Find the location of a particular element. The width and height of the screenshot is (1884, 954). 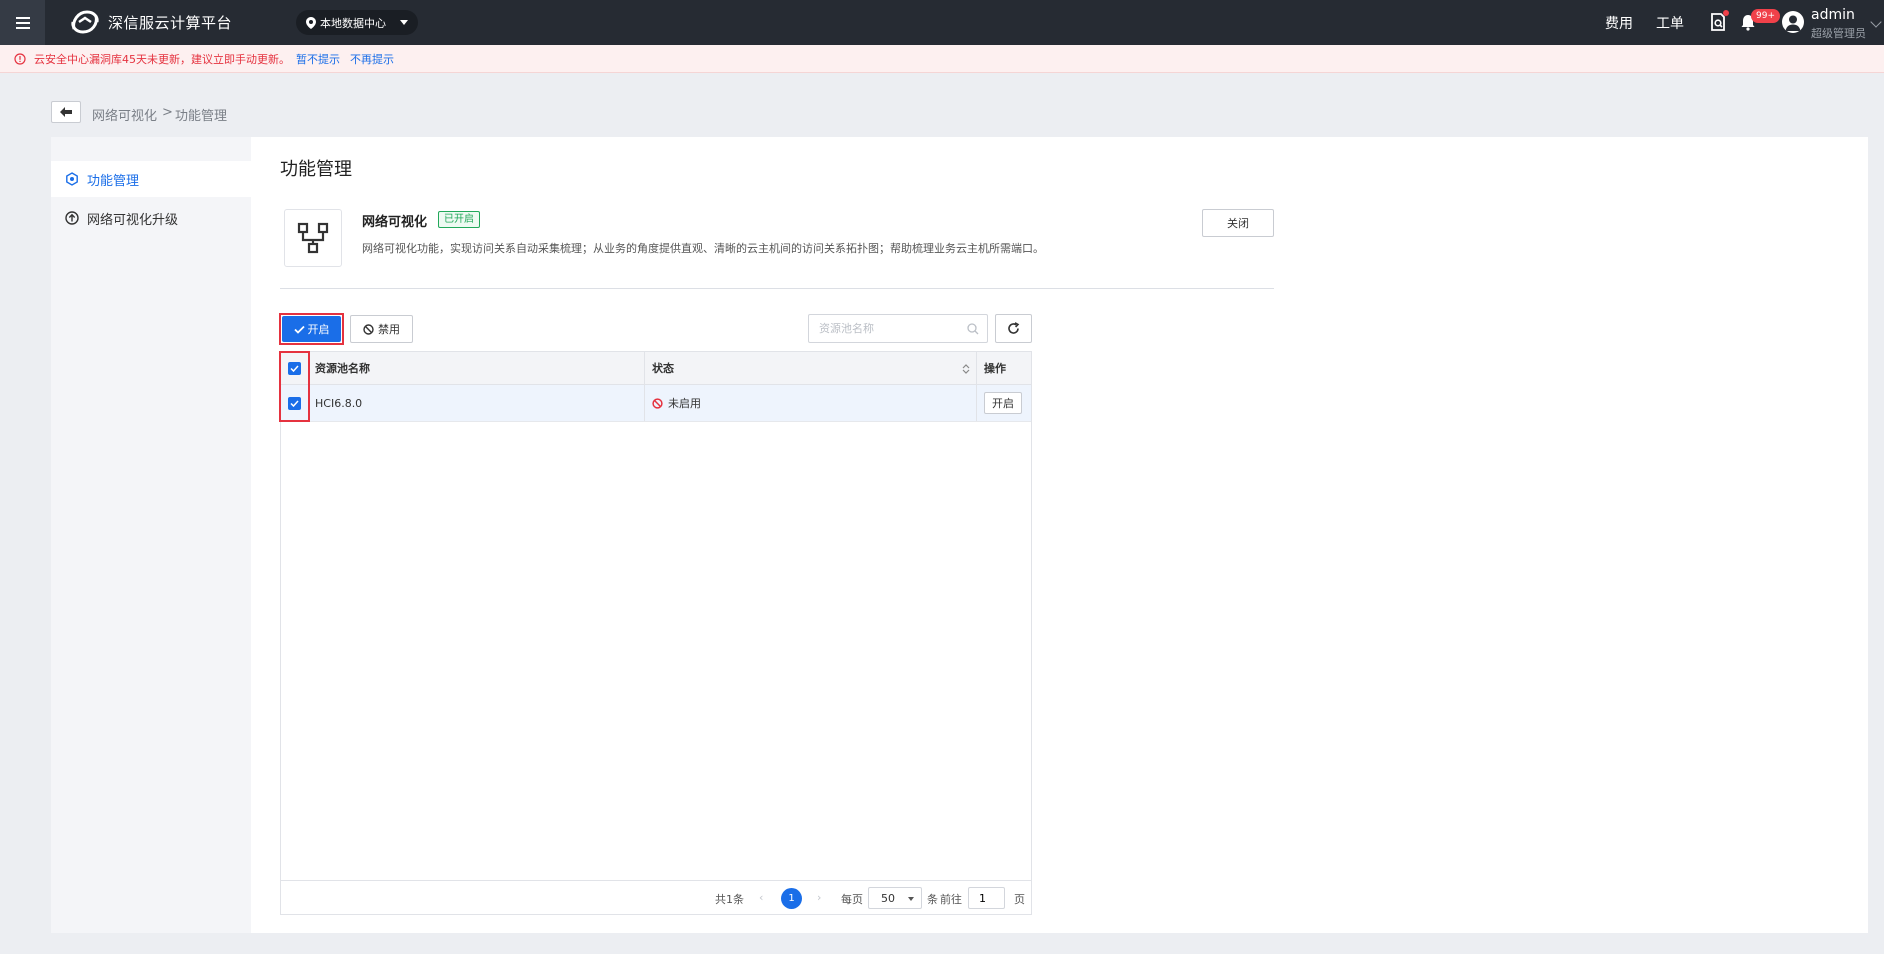

page-number-1: 1 is located at coordinates (791, 898).